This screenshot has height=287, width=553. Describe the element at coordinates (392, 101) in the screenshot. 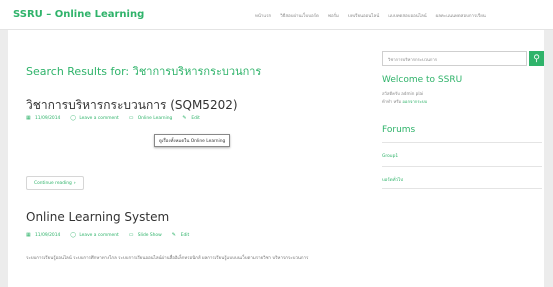

I see `welcome-prefix: ท้าทำ หรือ` at that location.